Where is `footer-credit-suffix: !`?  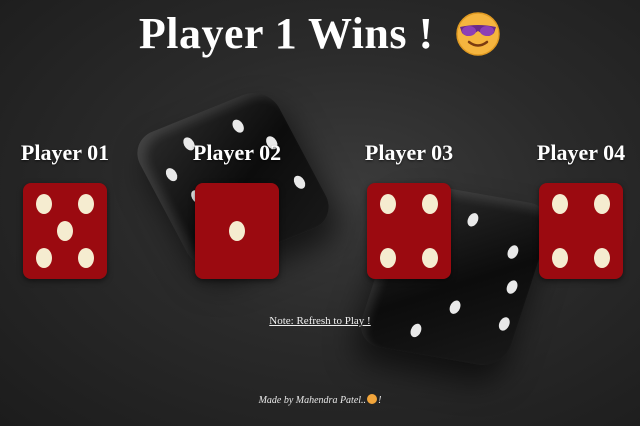 footer-credit-suffix: ! is located at coordinates (380, 400).